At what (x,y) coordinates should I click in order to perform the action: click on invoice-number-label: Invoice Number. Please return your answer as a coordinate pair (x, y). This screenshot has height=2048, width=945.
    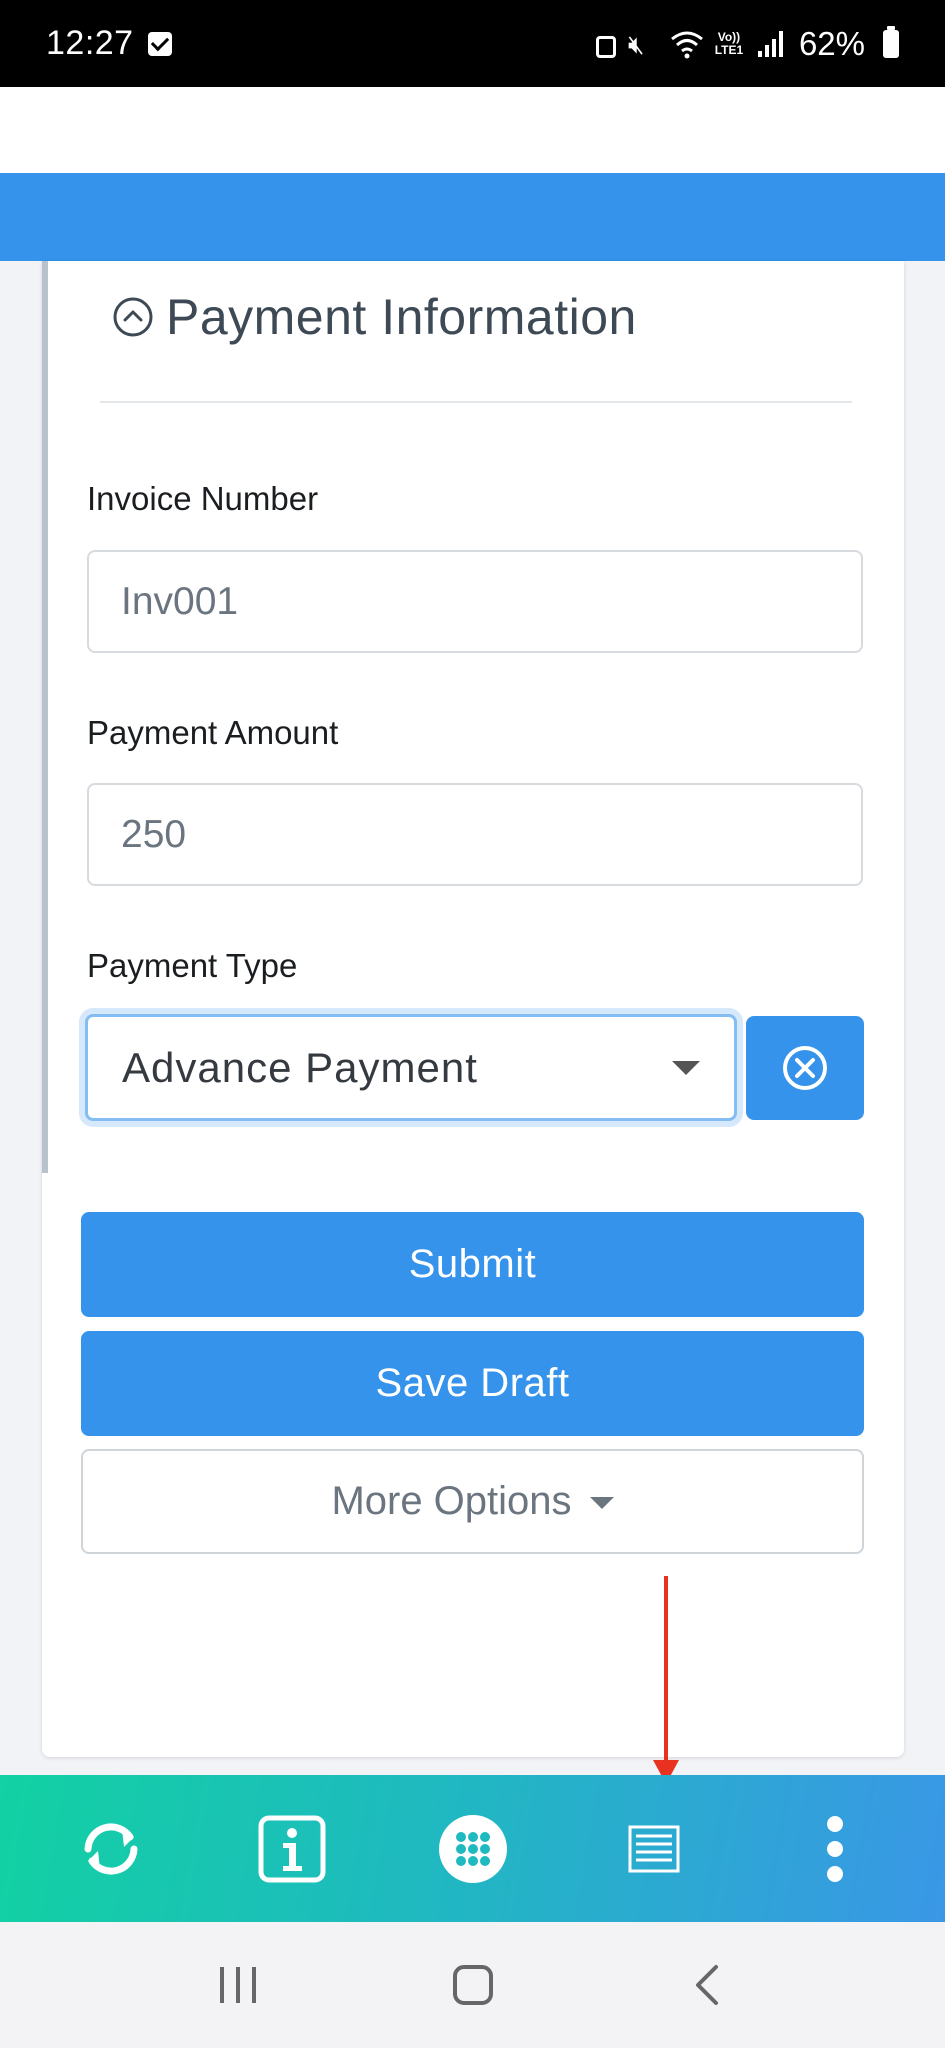
    Looking at the image, I should click on (203, 498).